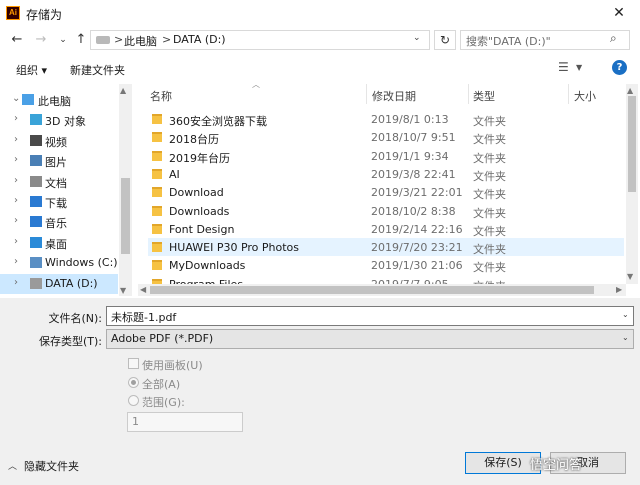 The width and height of the screenshot is (640, 485). I want to click on downloads-icon, so click(36, 201).